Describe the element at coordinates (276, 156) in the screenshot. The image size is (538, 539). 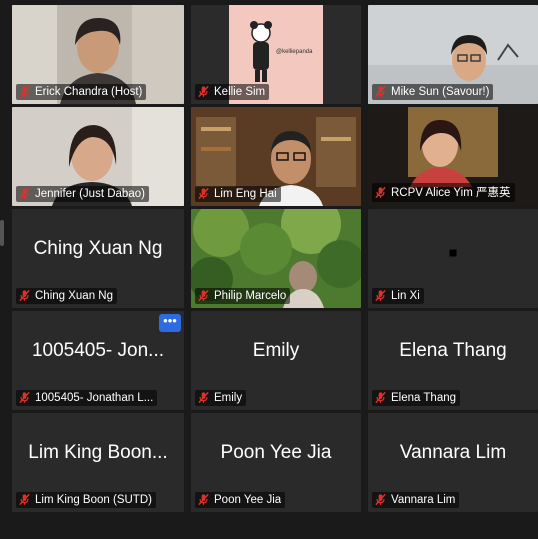
I see `participant-tile: Lim Eng Hai` at that location.